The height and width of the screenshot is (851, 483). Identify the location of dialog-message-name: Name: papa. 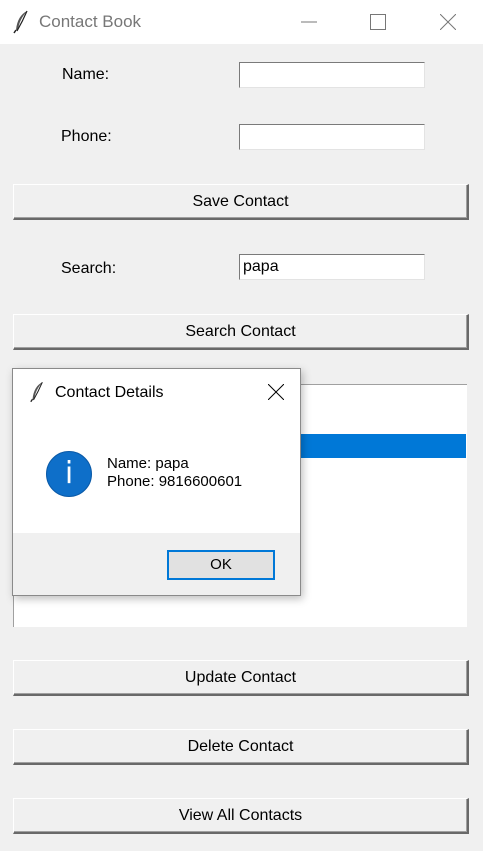
(148, 463).